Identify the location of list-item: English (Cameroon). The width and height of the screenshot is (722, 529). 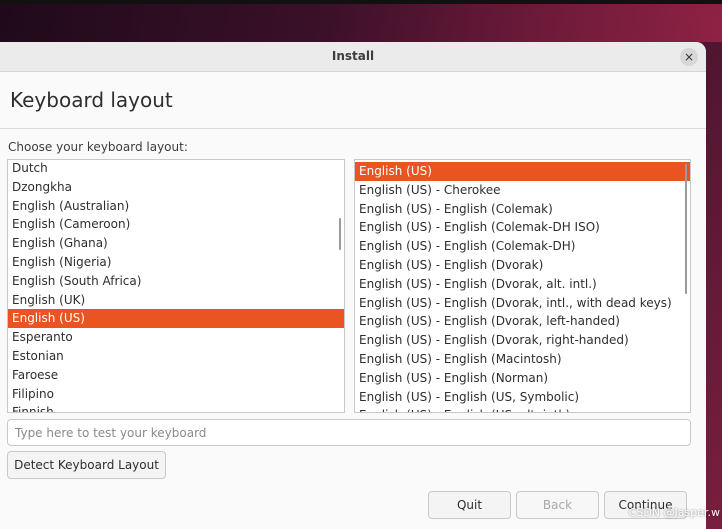
(176, 224).